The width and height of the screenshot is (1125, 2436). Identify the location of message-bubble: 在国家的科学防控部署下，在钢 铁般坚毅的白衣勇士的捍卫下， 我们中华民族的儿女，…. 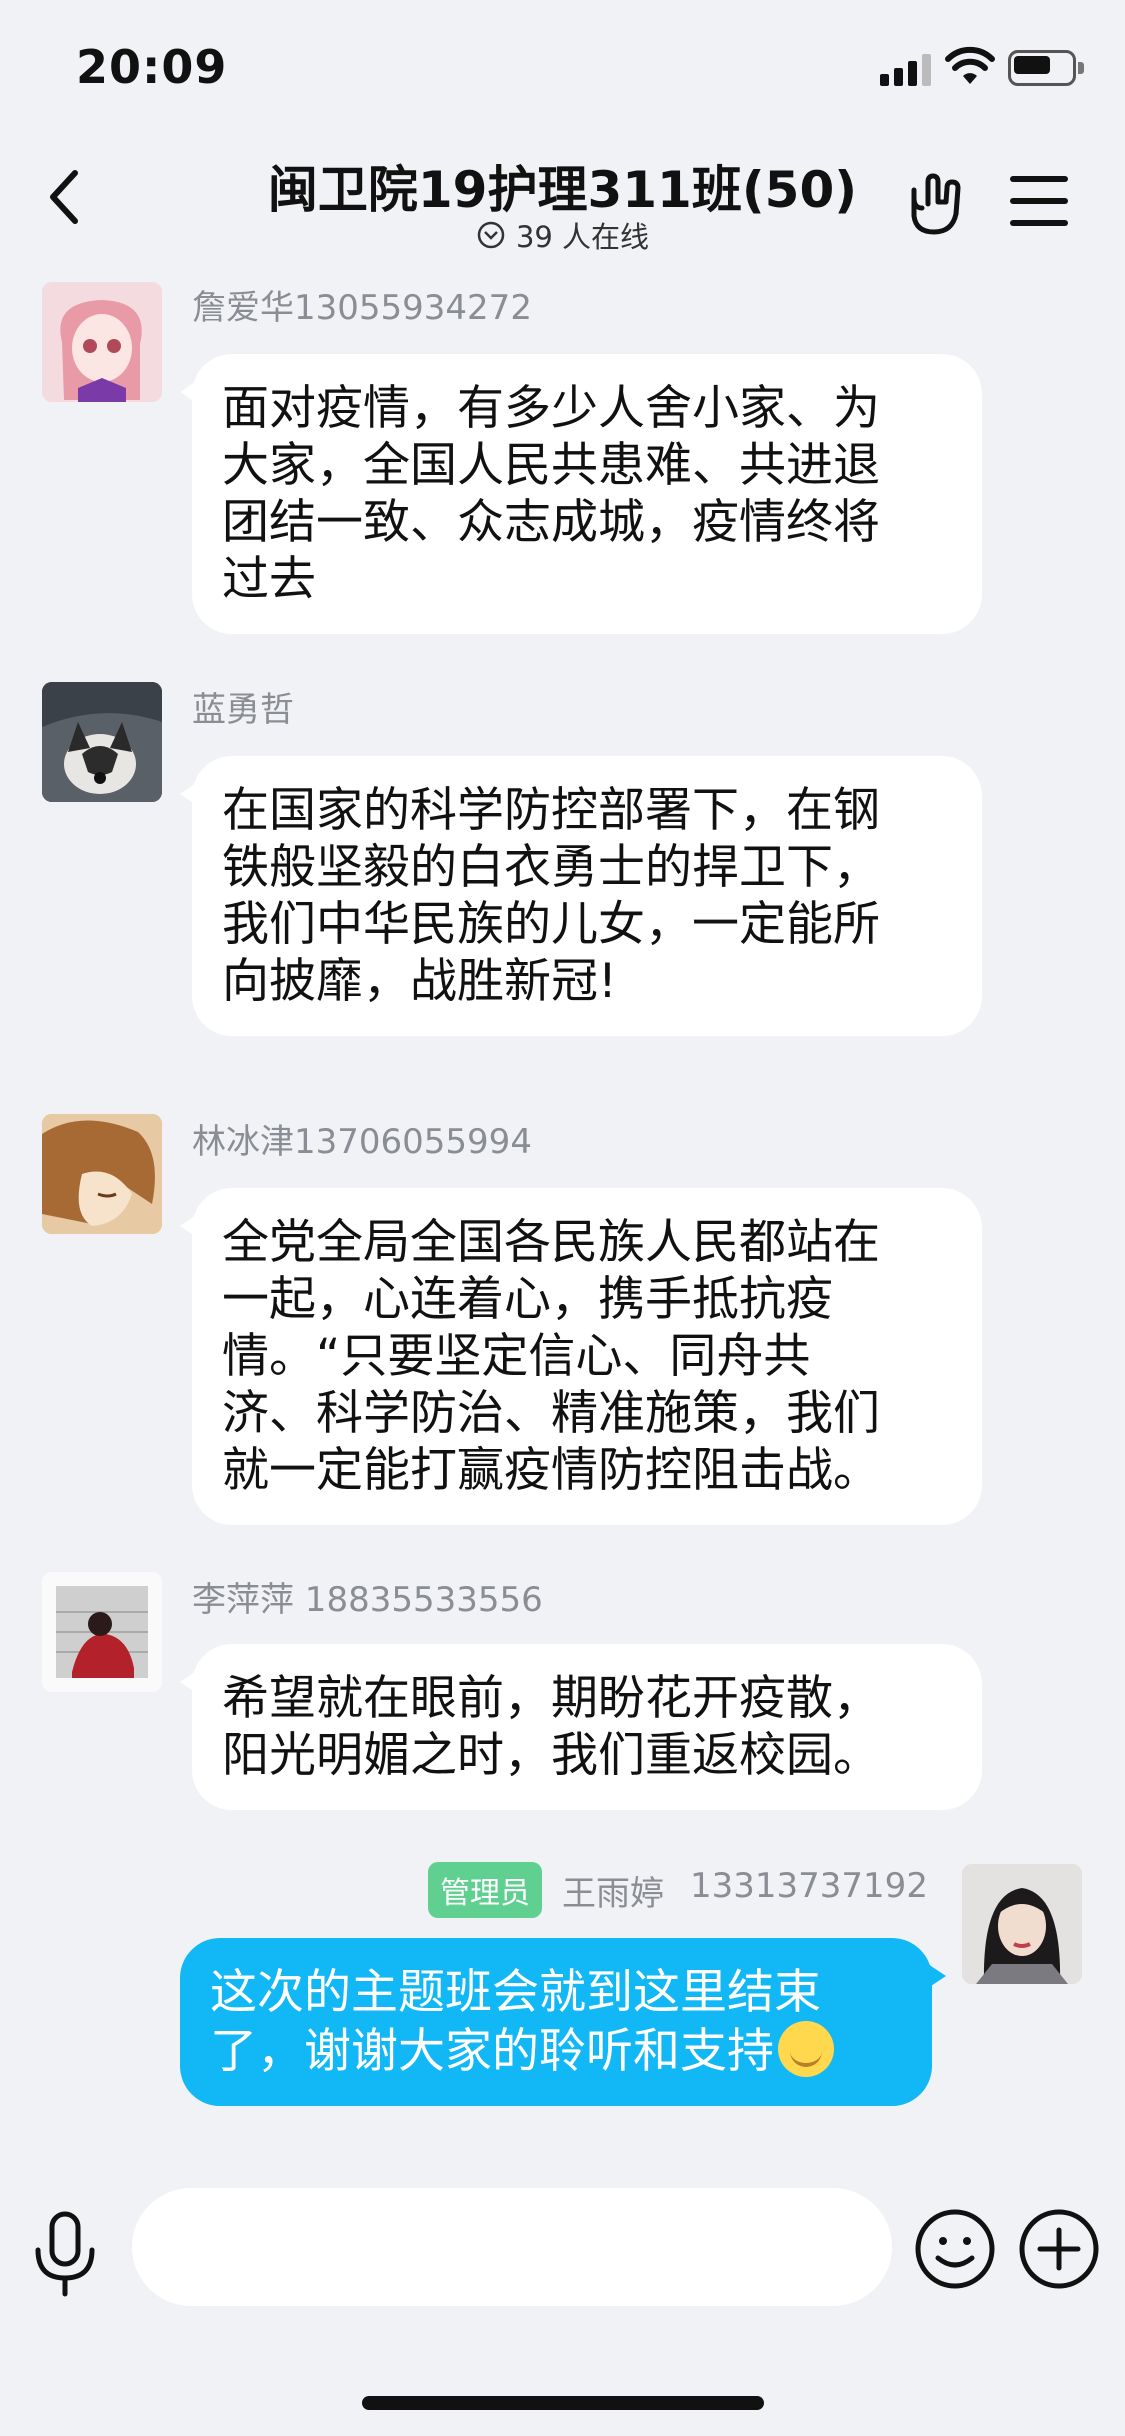
(581, 896).